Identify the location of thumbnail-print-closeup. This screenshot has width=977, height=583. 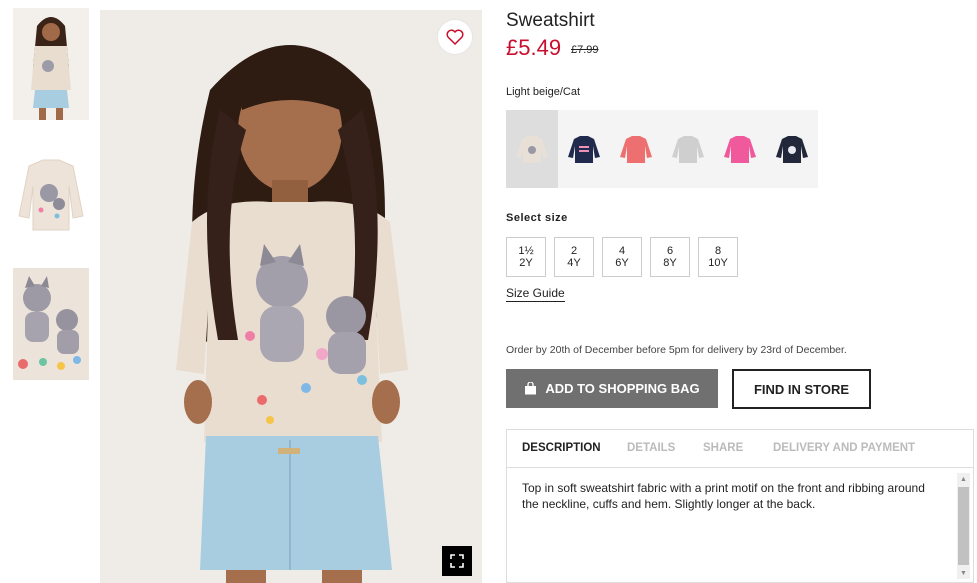
(51, 324).